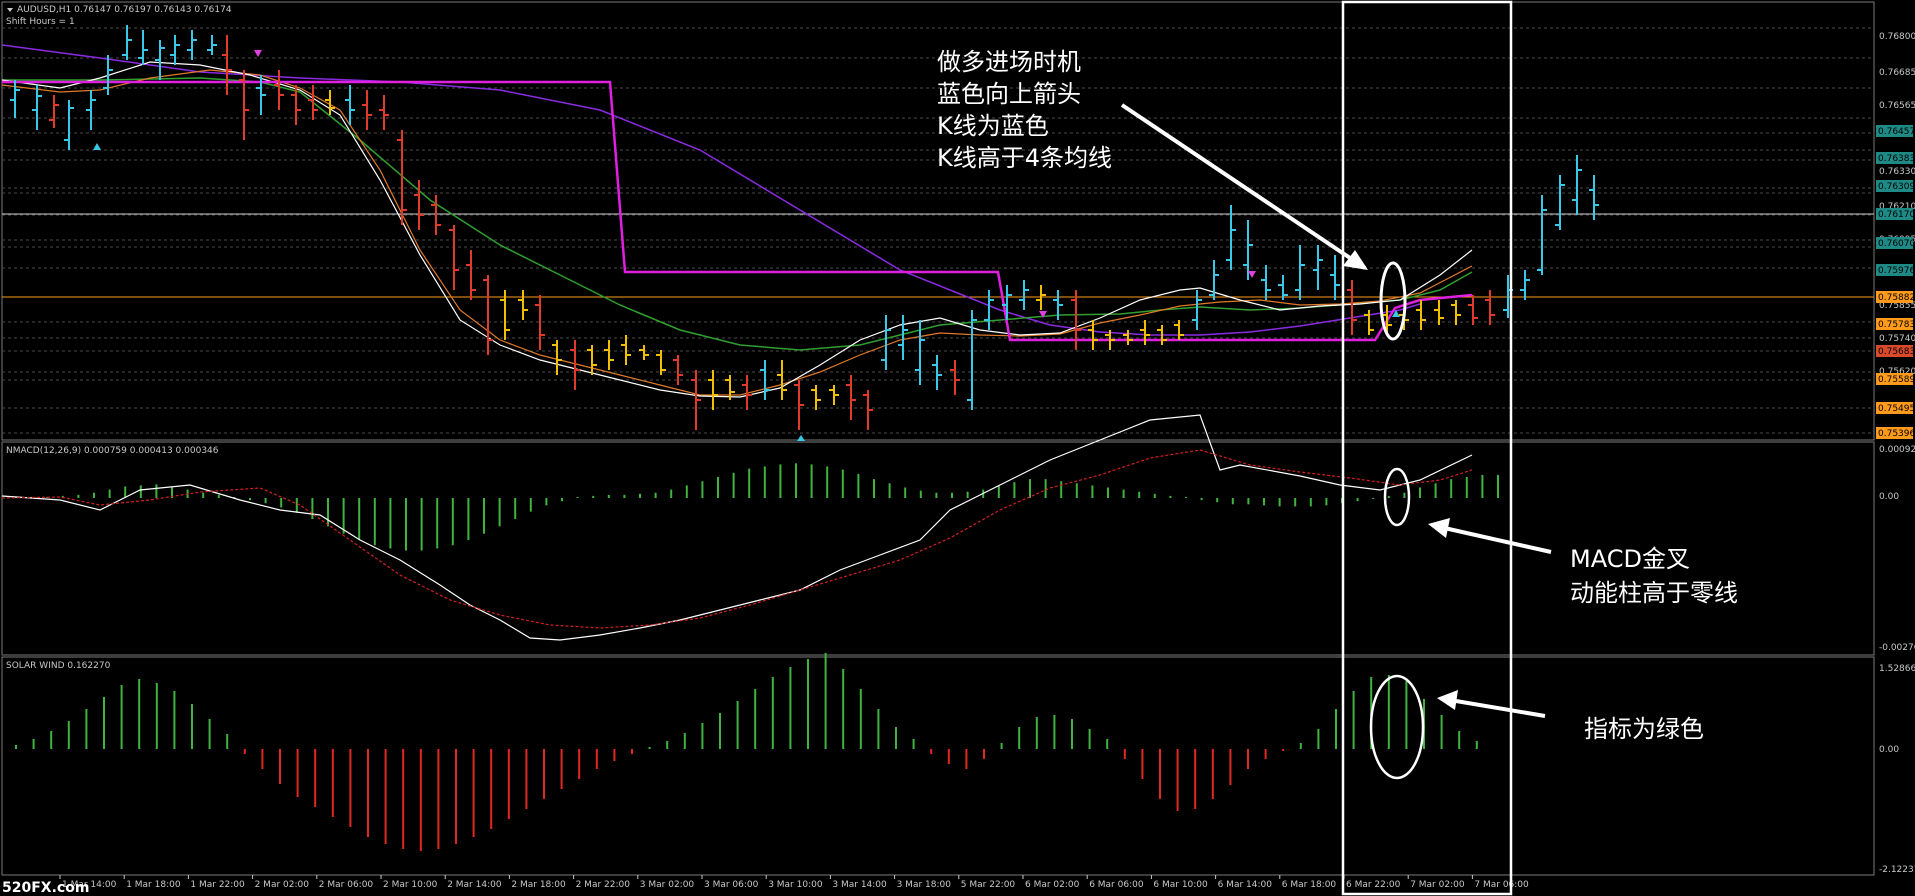 This screenshot has width=1915, height=896. Describe the element at coordinates (1896, 132) in the screenshot. I see `price-tag-text: 0.76457` at that location.